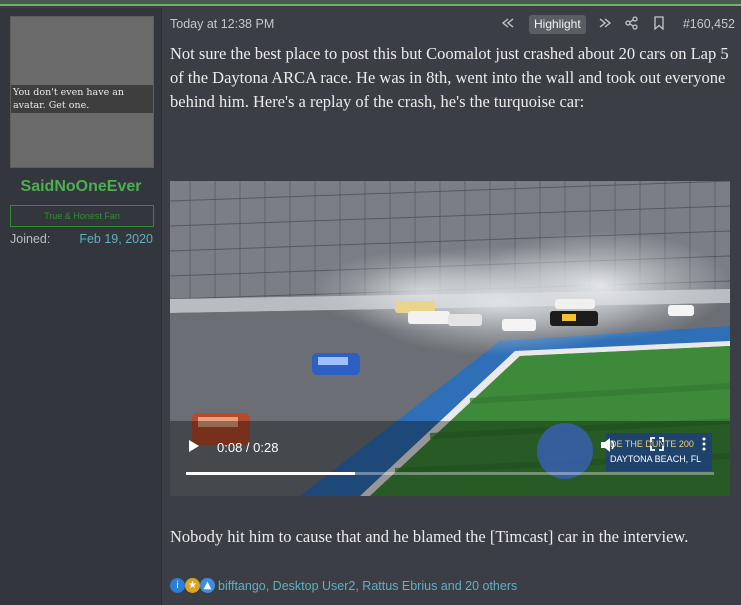  I want to click on video-progress-fill, so click(270, 473).